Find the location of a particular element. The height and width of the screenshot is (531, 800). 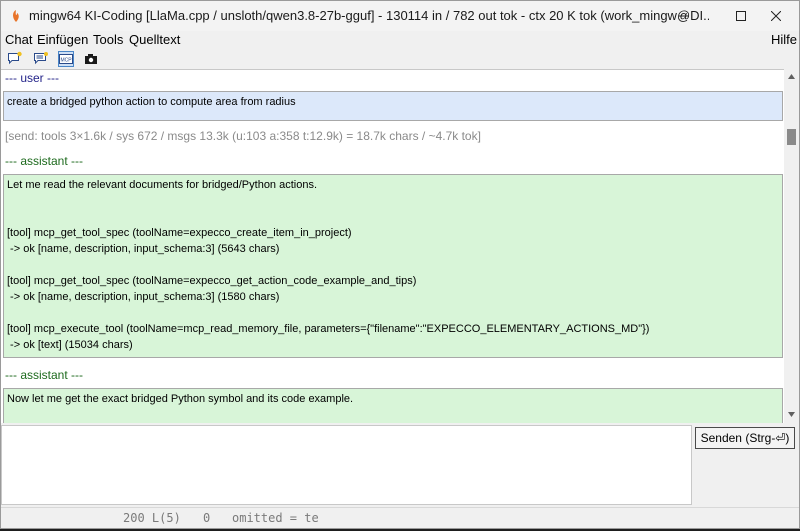

screenshot-button is located at coordinates (91, 59).